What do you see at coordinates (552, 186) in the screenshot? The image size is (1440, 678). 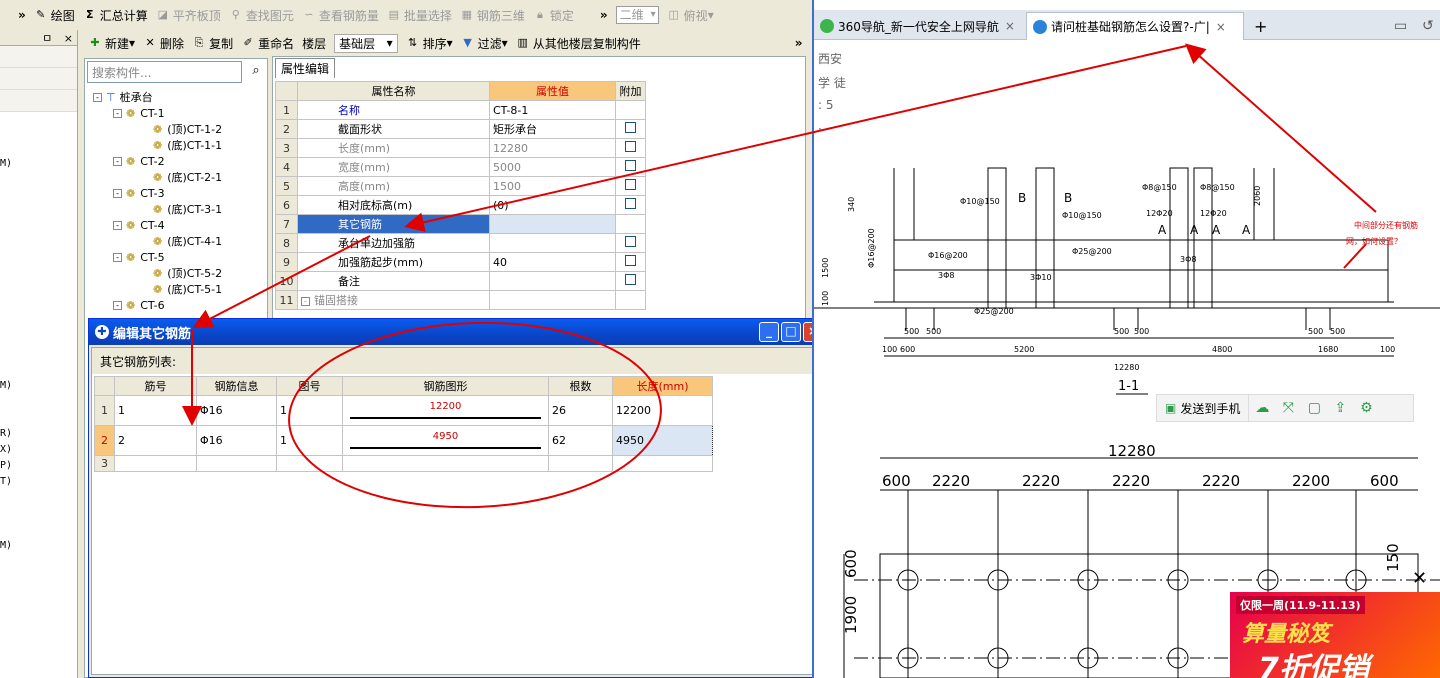 I see `property-value-cell: 1500` at bounding box center [552, 186].